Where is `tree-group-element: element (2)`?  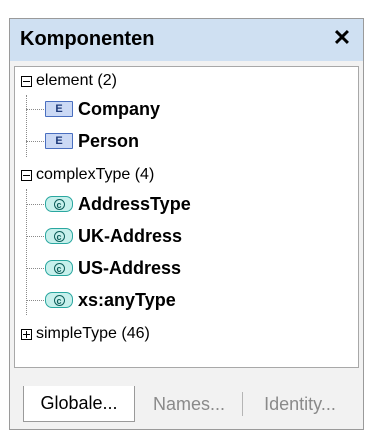 tree-group-element: element (2) is located at coordinates (69, 81).